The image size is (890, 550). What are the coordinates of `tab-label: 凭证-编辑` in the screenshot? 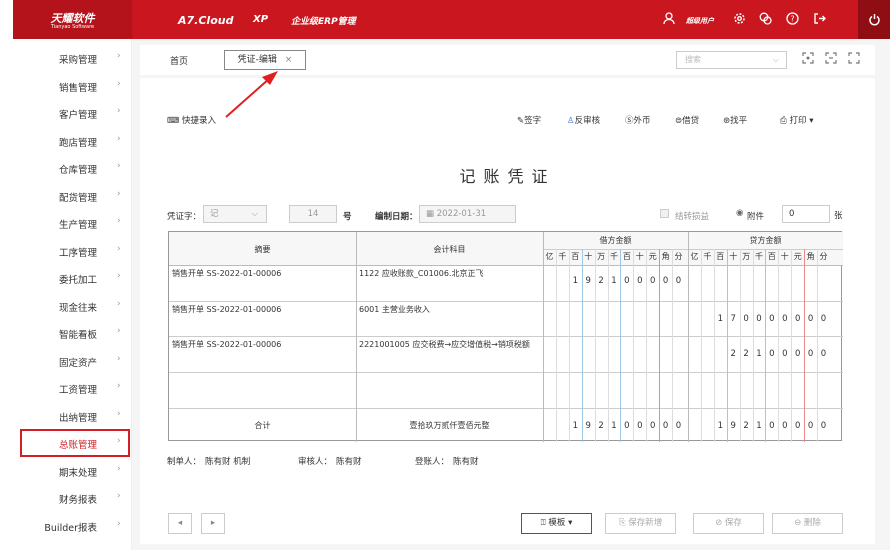 It's located at (257, 60).